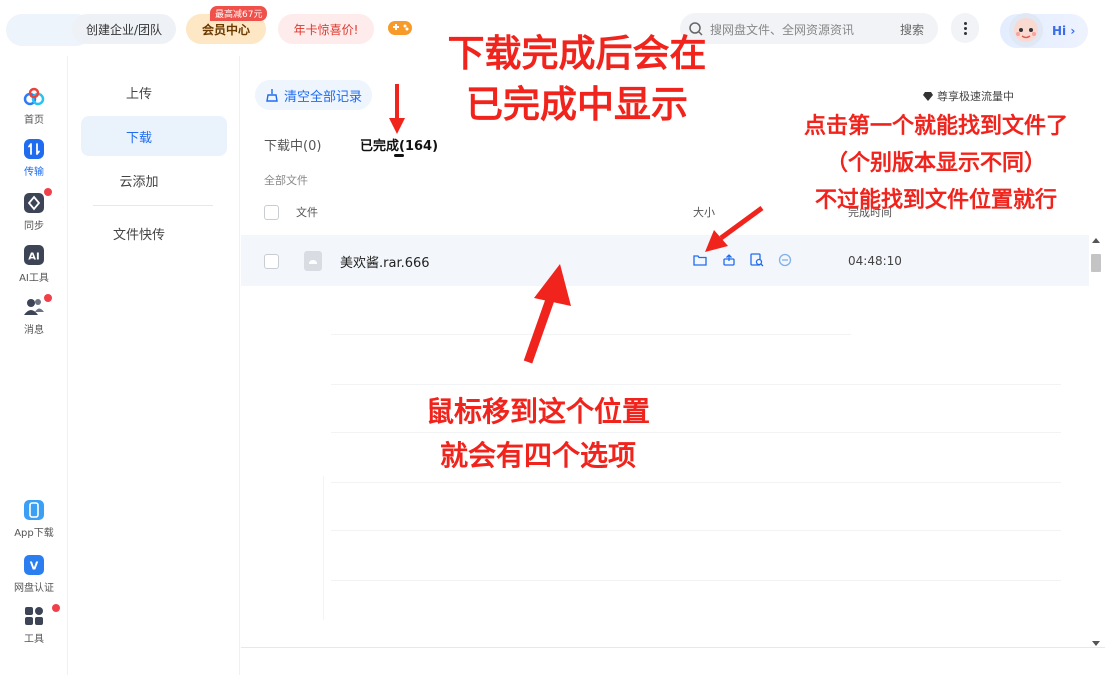  I want to click on tab-downloading: 下载中(0), so click(292, 144).